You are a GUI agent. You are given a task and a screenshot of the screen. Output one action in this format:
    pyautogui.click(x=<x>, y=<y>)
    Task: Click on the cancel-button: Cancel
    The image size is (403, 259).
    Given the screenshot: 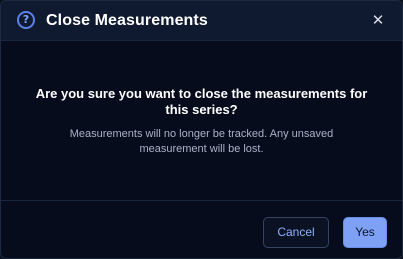 What is the action you would take?
    pyautogui.click(x=296, y=232)
    